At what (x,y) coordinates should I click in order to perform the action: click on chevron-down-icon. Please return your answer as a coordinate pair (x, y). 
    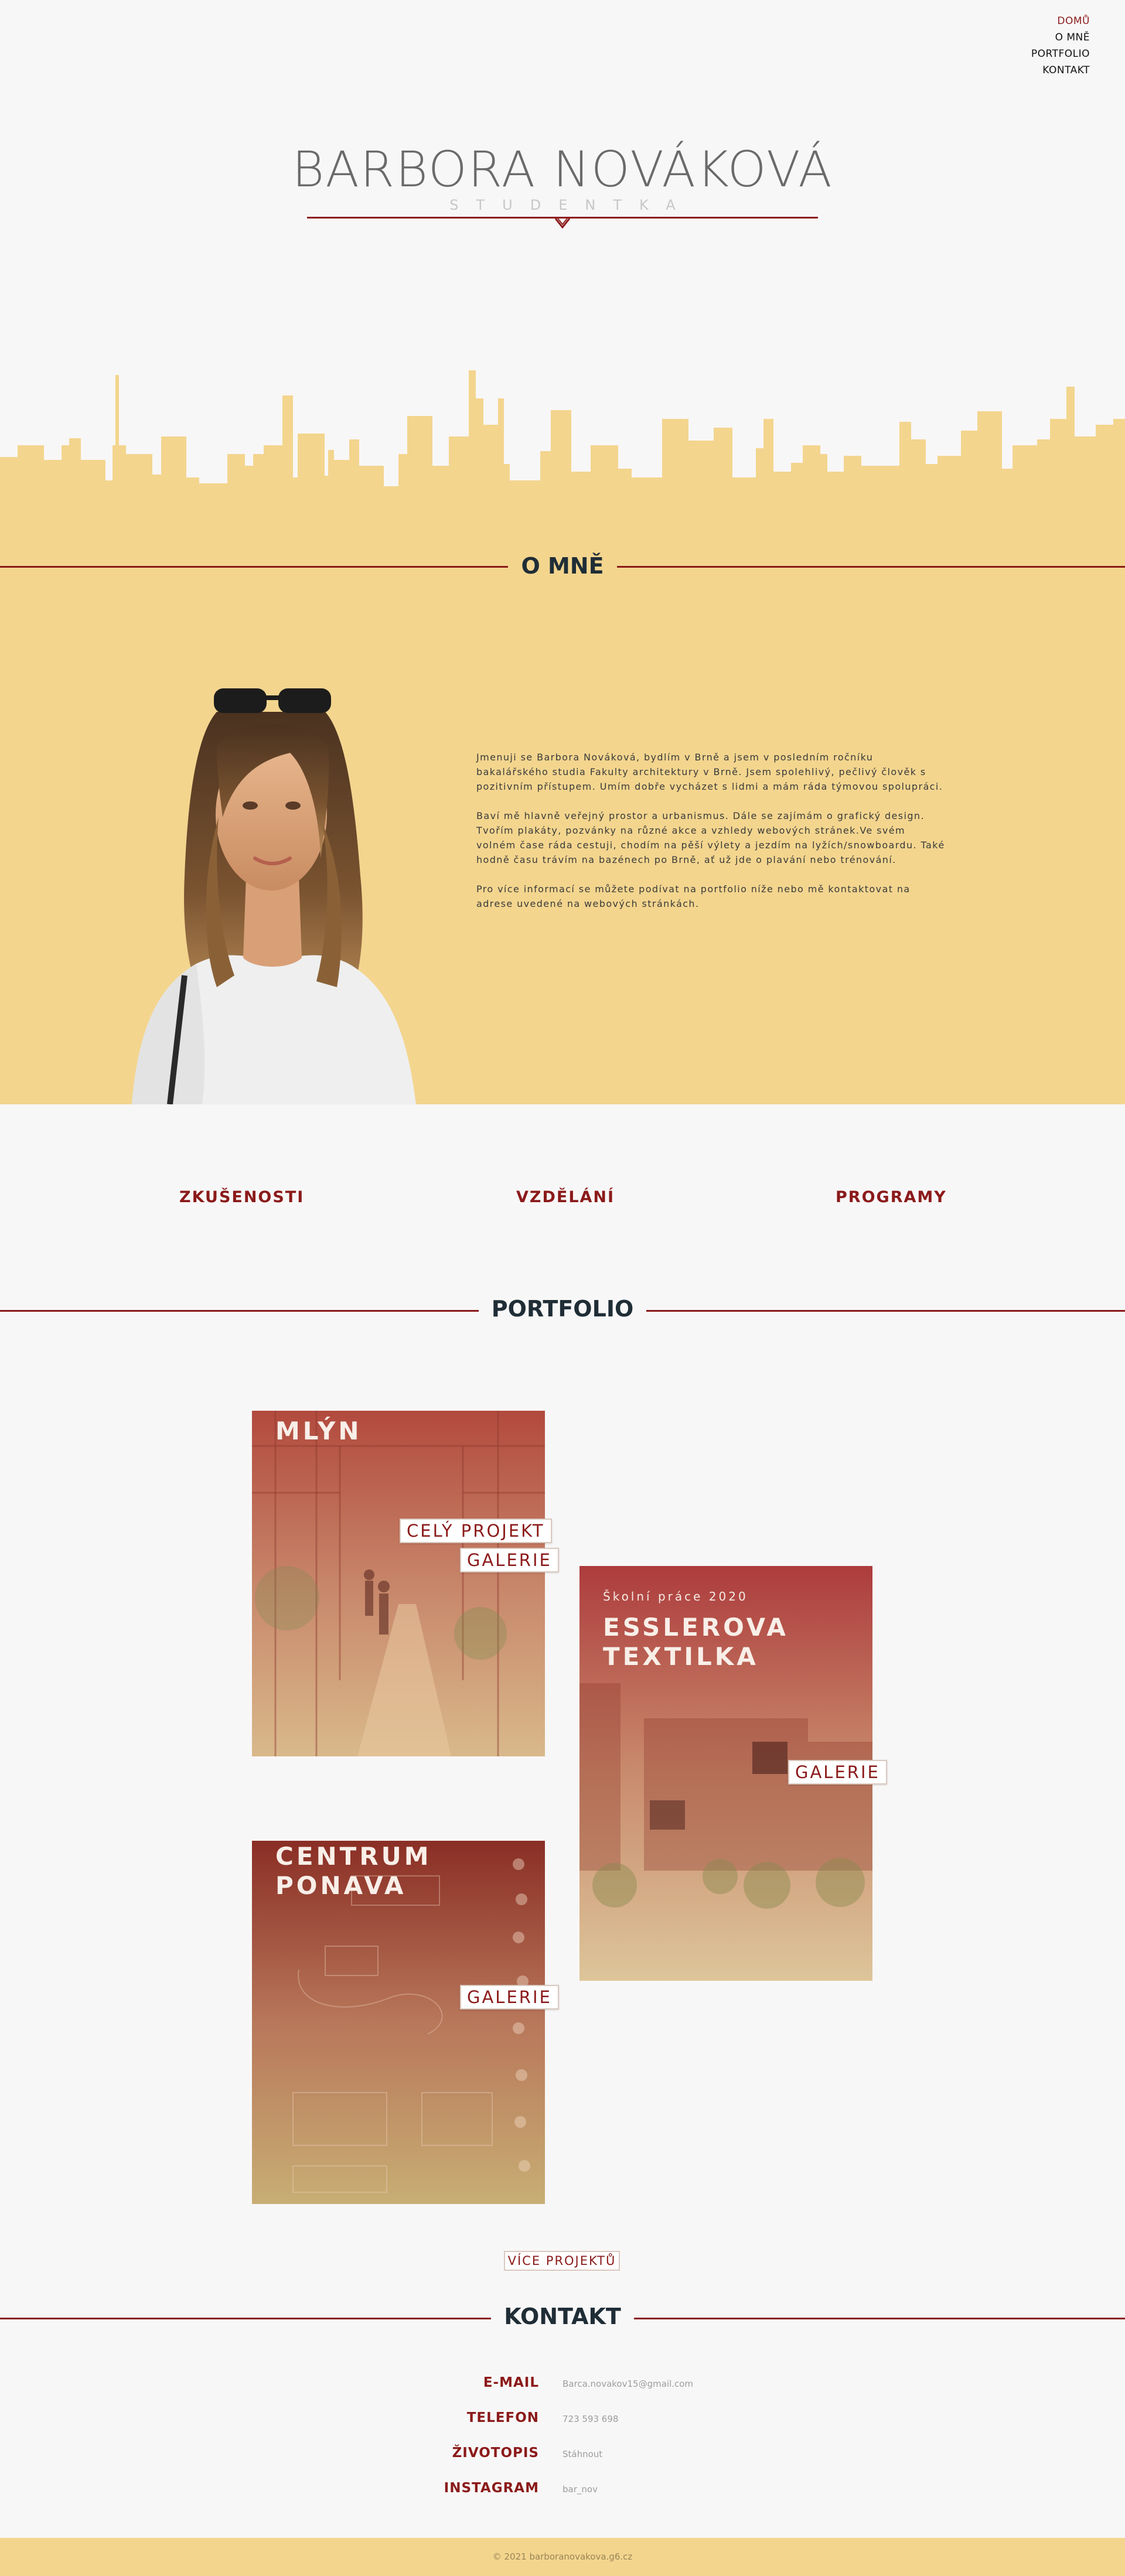
    Looking at the image, I should click on (563, 224).